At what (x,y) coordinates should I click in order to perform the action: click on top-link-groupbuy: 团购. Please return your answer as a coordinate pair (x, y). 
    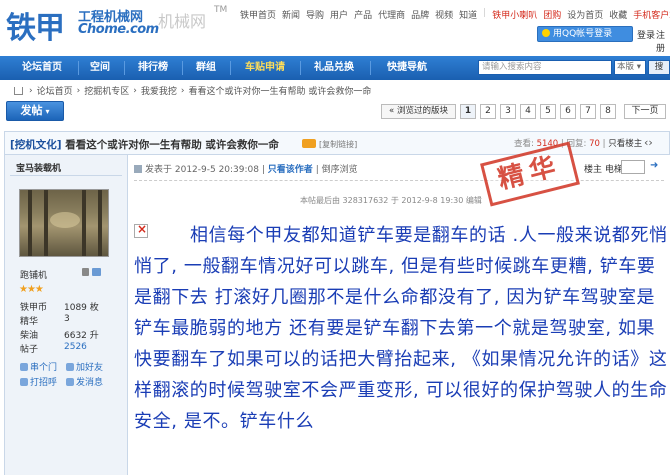
    Looking at the image, I should click on (552, 14).